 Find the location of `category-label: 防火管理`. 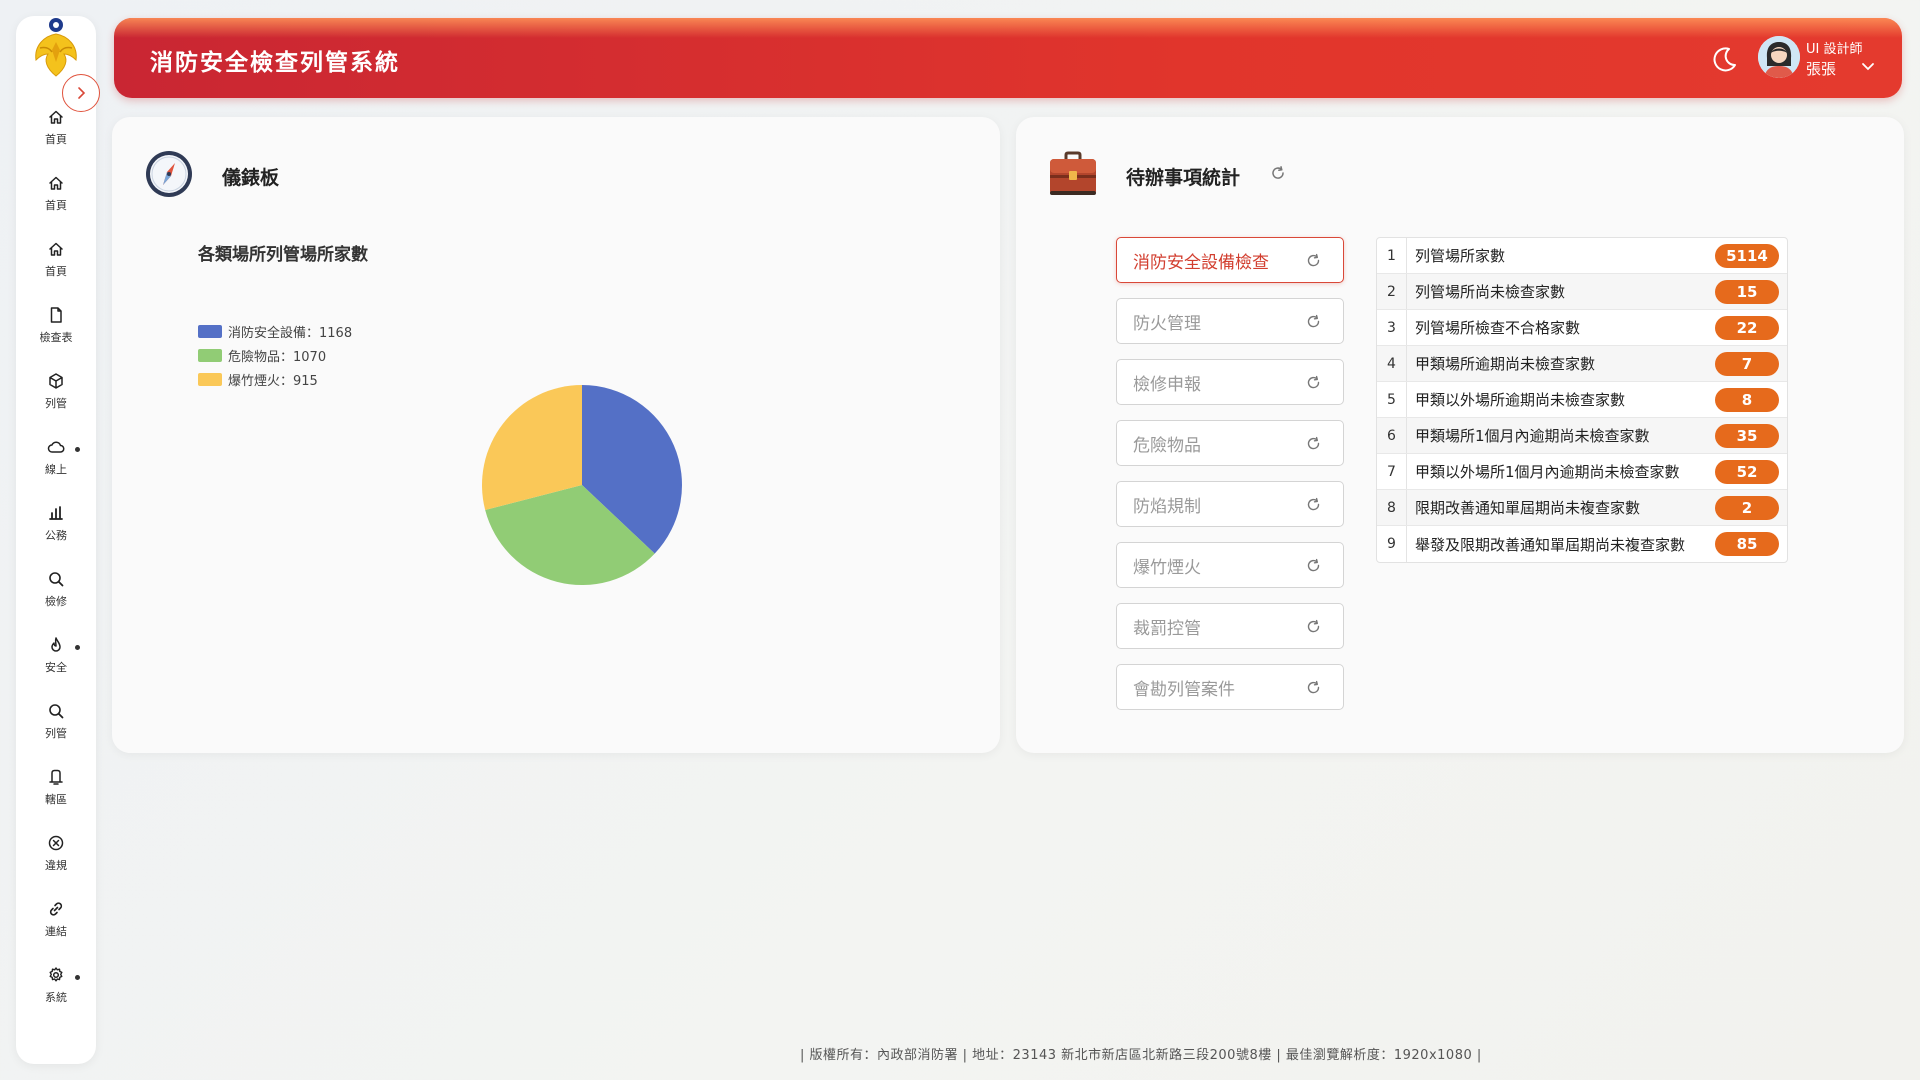

category-label: 防火管理 is located at coordinates (1167, 323).